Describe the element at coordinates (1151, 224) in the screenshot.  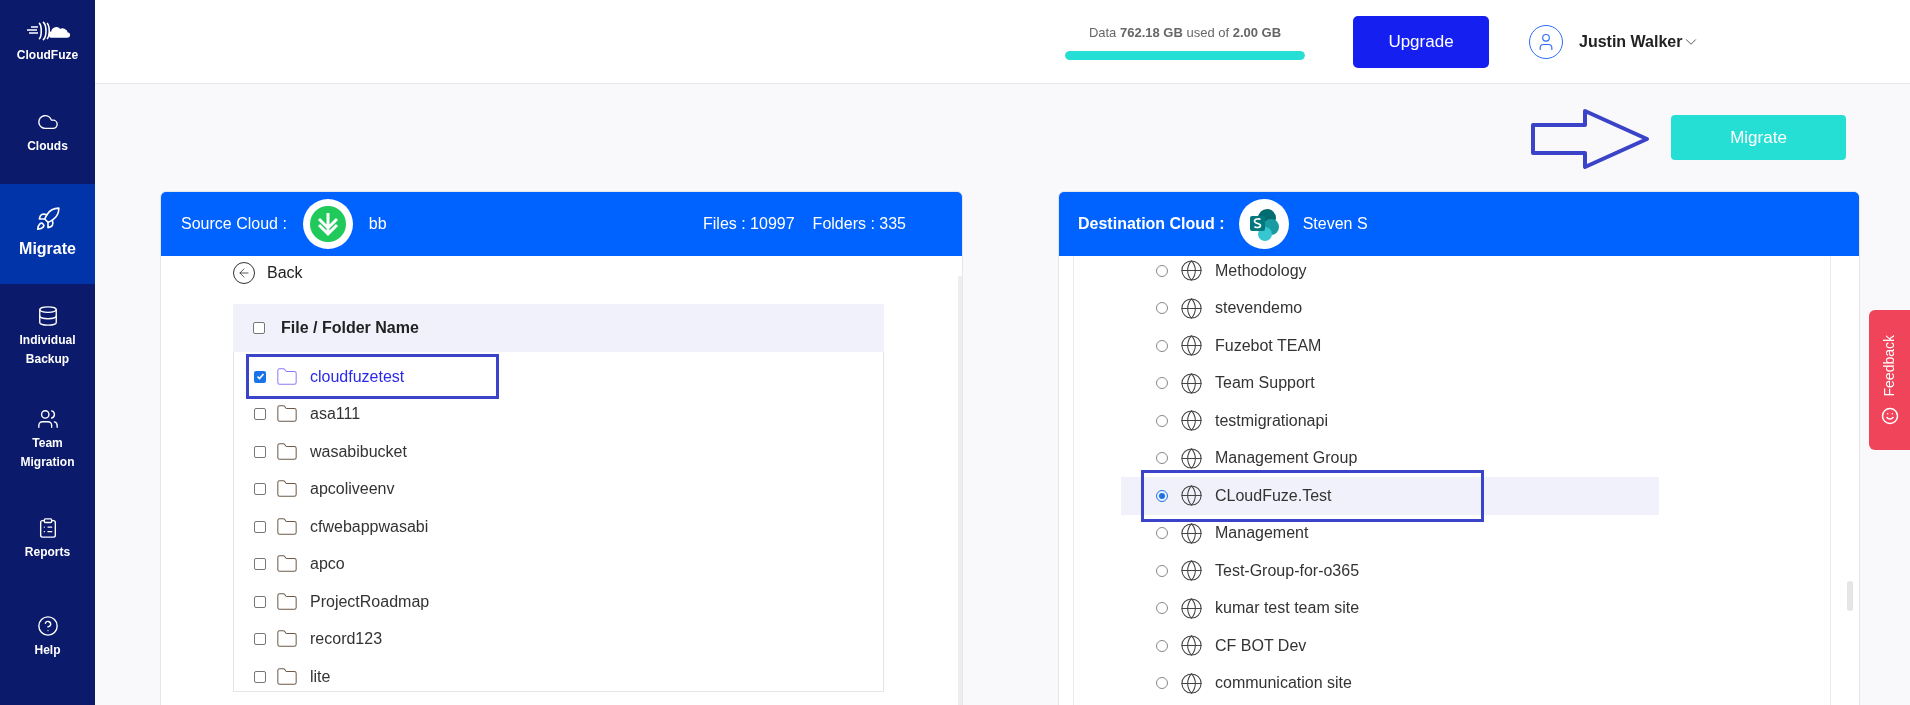
I see `panel-label: Destination Cloud :` at that location.